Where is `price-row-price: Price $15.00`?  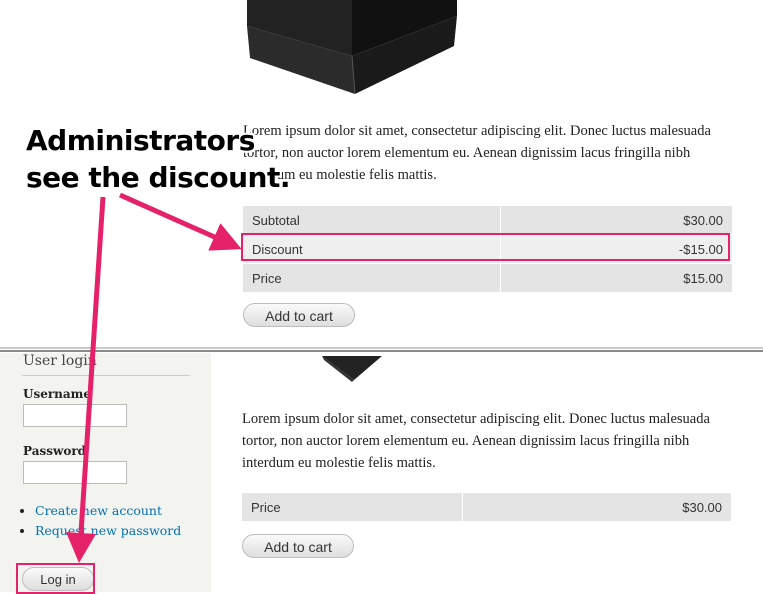 price-row-price: Price $15.00 is located at coordinates (487, 277).